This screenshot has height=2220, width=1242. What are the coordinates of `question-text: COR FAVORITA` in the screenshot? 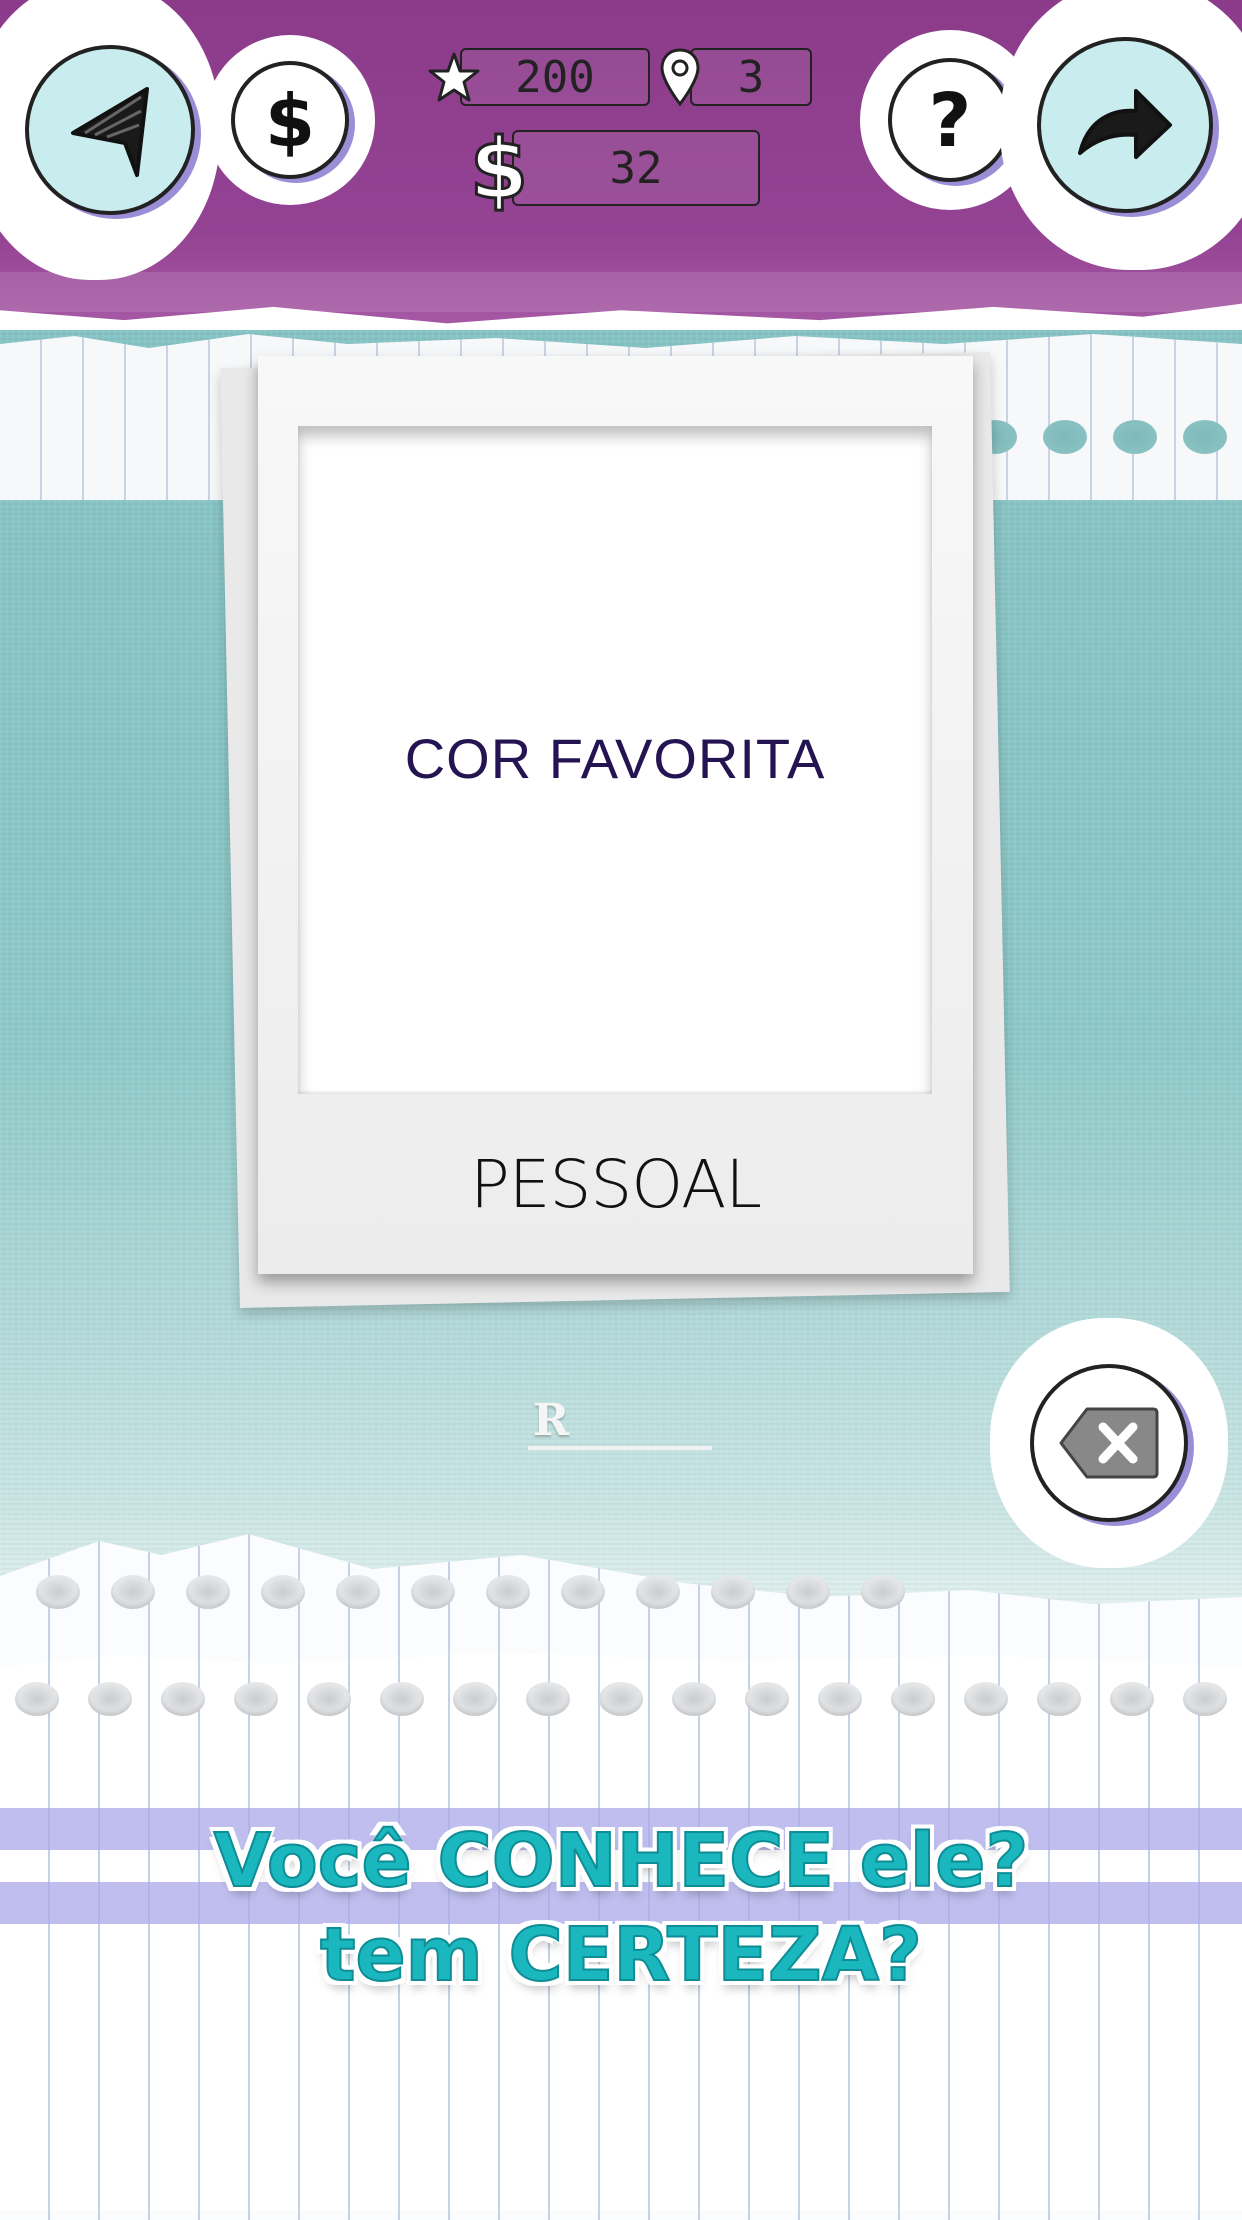 It's located at (615, 758).